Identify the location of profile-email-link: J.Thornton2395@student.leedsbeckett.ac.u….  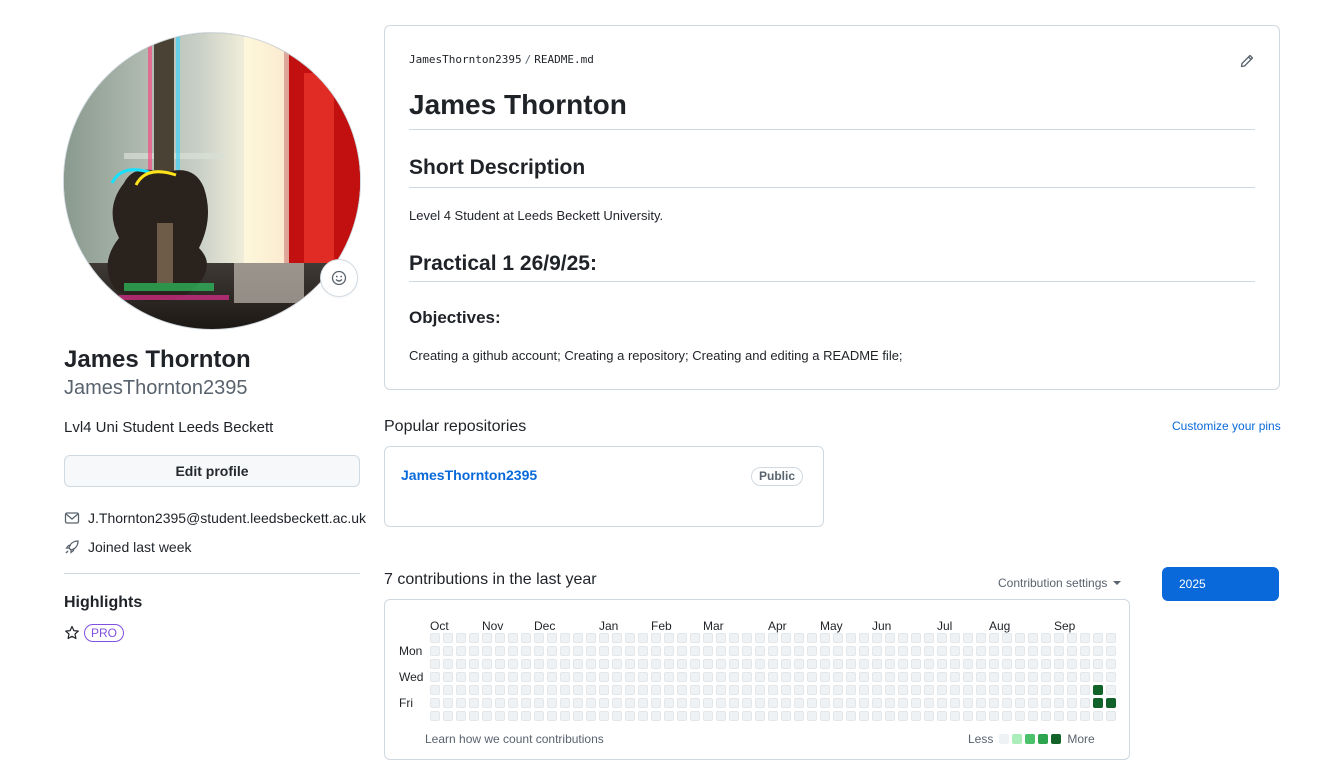
(227, 518).